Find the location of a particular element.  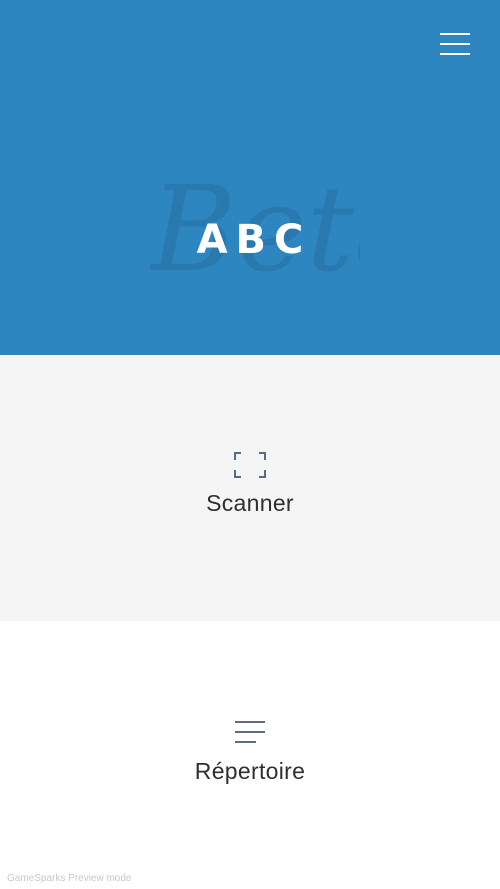

repertoire-label: Répertoire is located at coordinates (250, 771).